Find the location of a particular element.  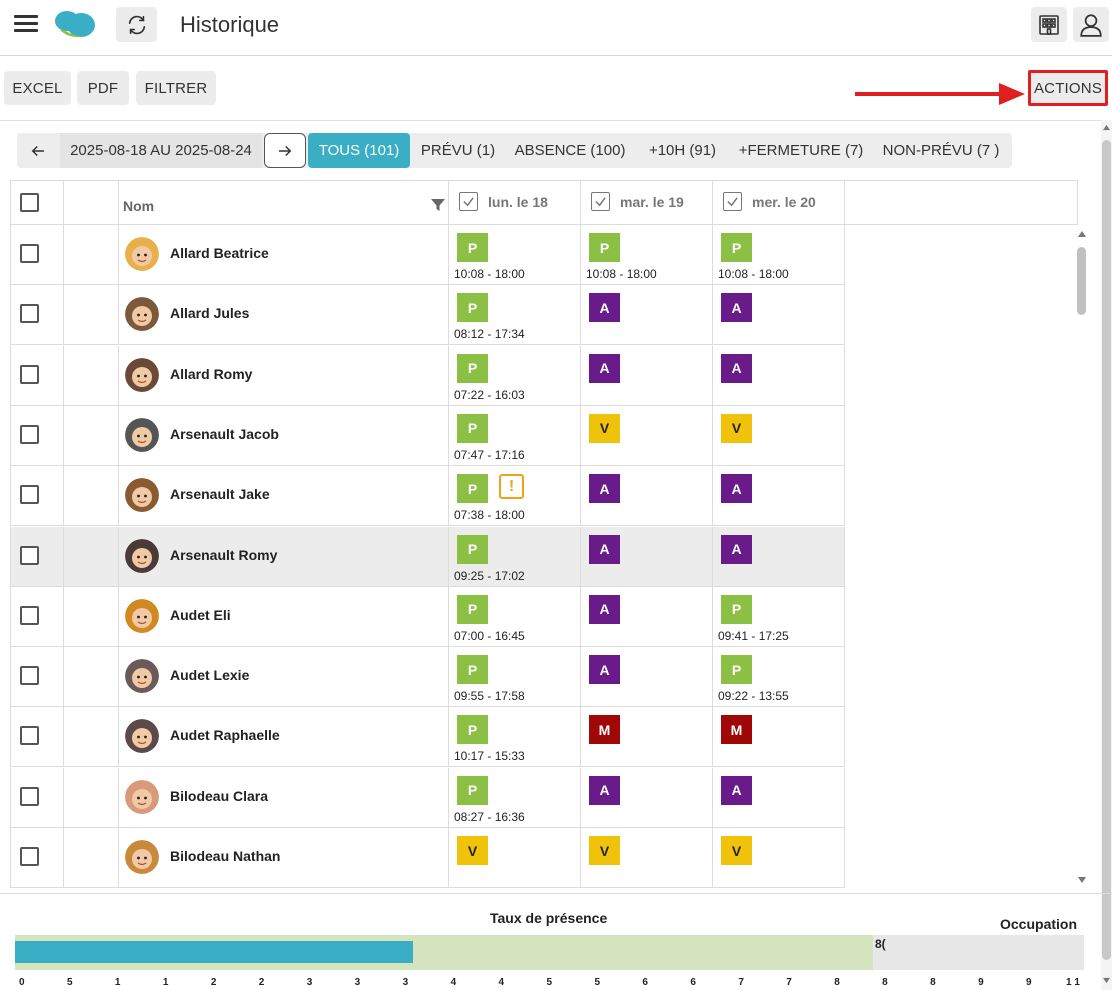

building-button is located at coordinates (1049, 24).